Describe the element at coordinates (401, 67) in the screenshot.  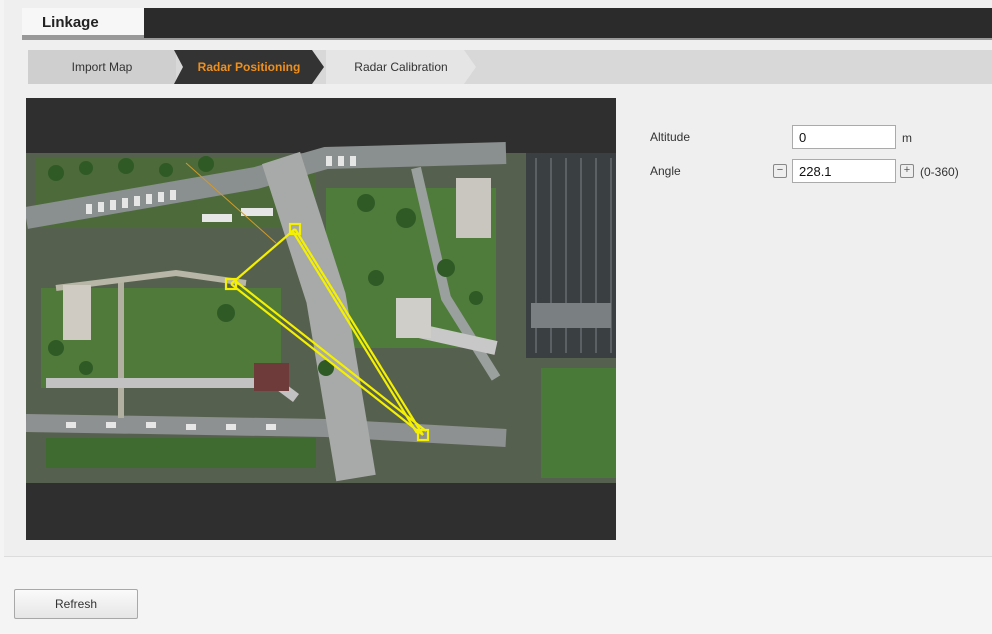
I see `step-radar-calibration: Radar Calibration` at that location.